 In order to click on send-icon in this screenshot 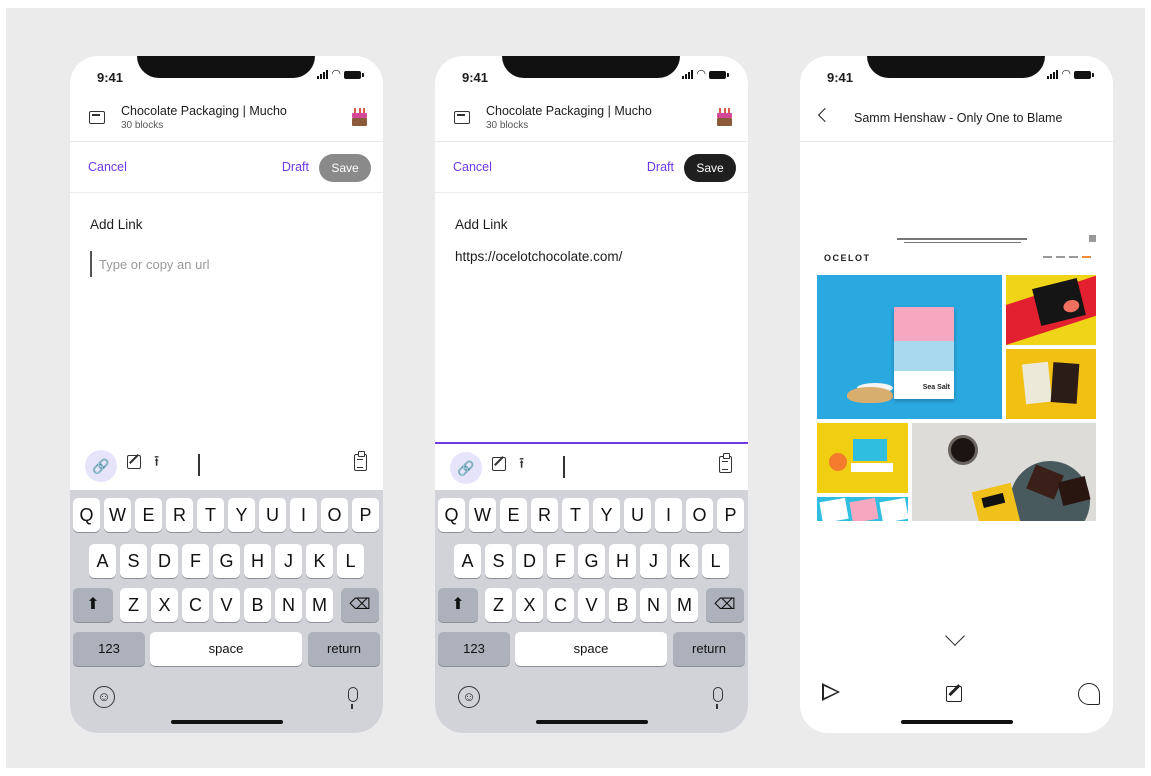, I will do `click(831, 692)`.